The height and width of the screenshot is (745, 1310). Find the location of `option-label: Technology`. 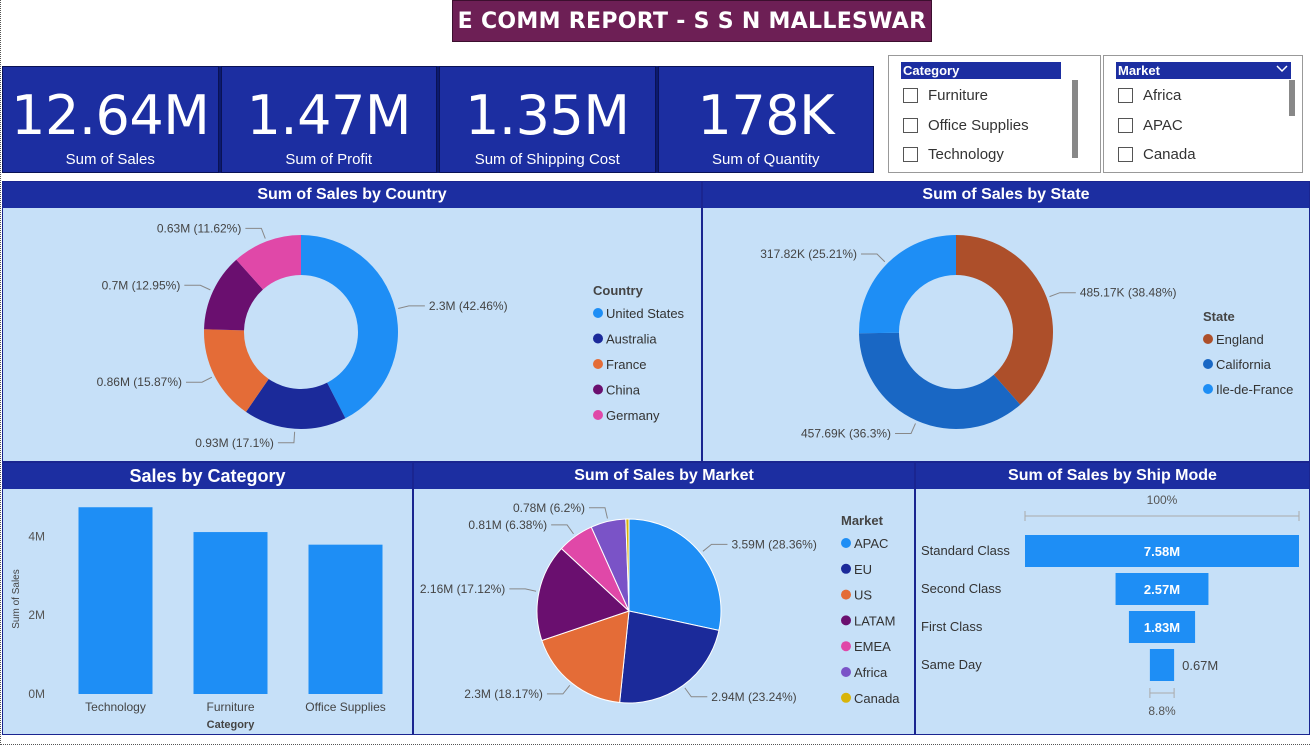

option-label: Technology is located at coordinates (966, 154).